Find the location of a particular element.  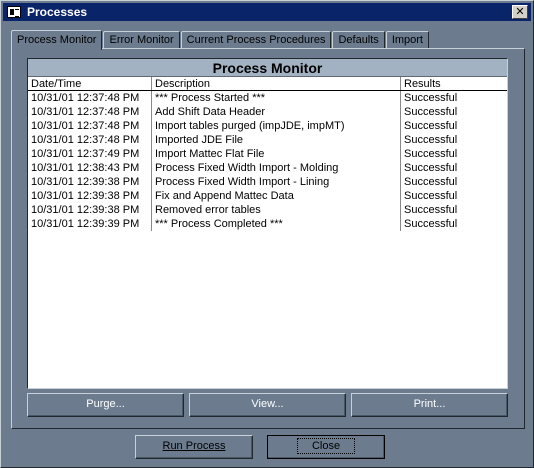

close-button: Close is located at coordinates (326, 447).